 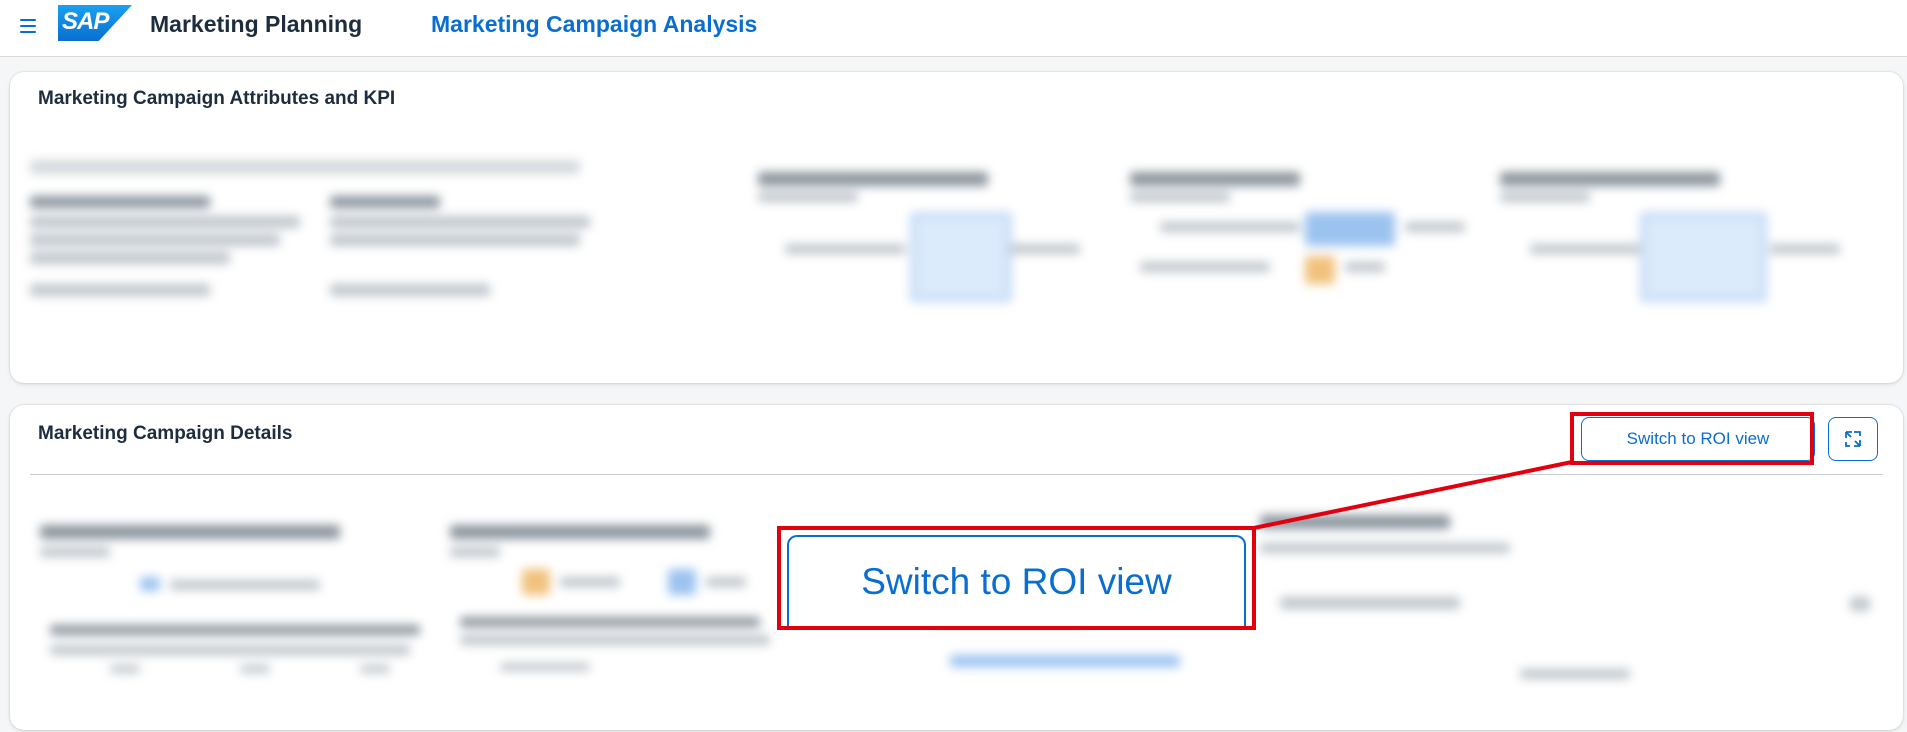 I want to click on zoom-callout: Switch to ROI view, so click(x=1016, y=578).